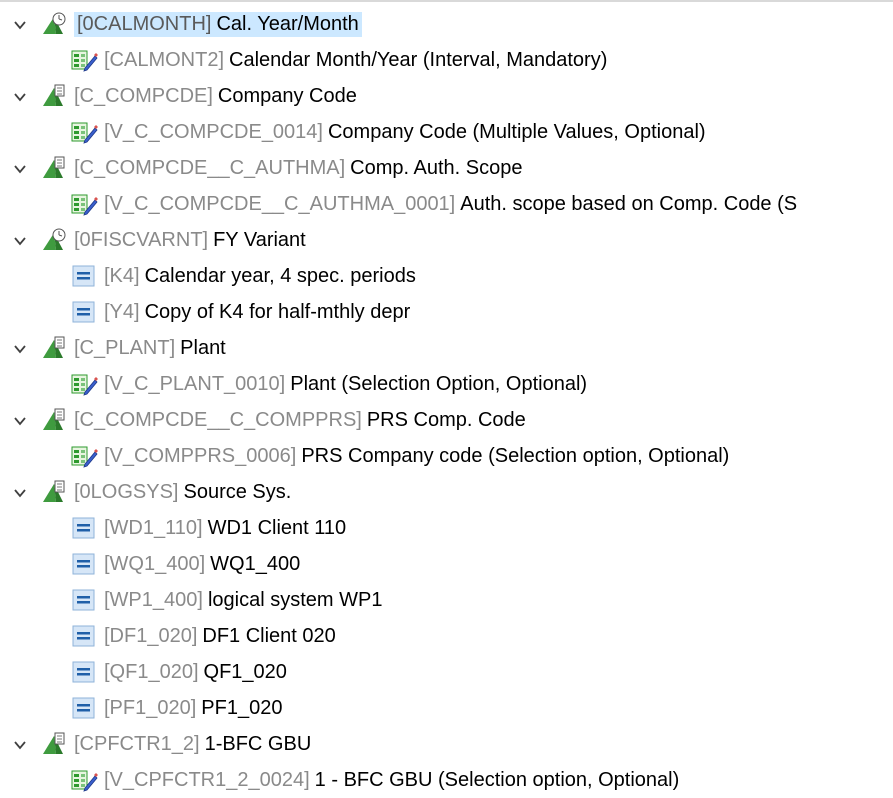 The image size is (893, 798). What do you see at coordinates (242, 707) in the screenshot?
I see `description: PF1_020` at bounding box center [242, 707].